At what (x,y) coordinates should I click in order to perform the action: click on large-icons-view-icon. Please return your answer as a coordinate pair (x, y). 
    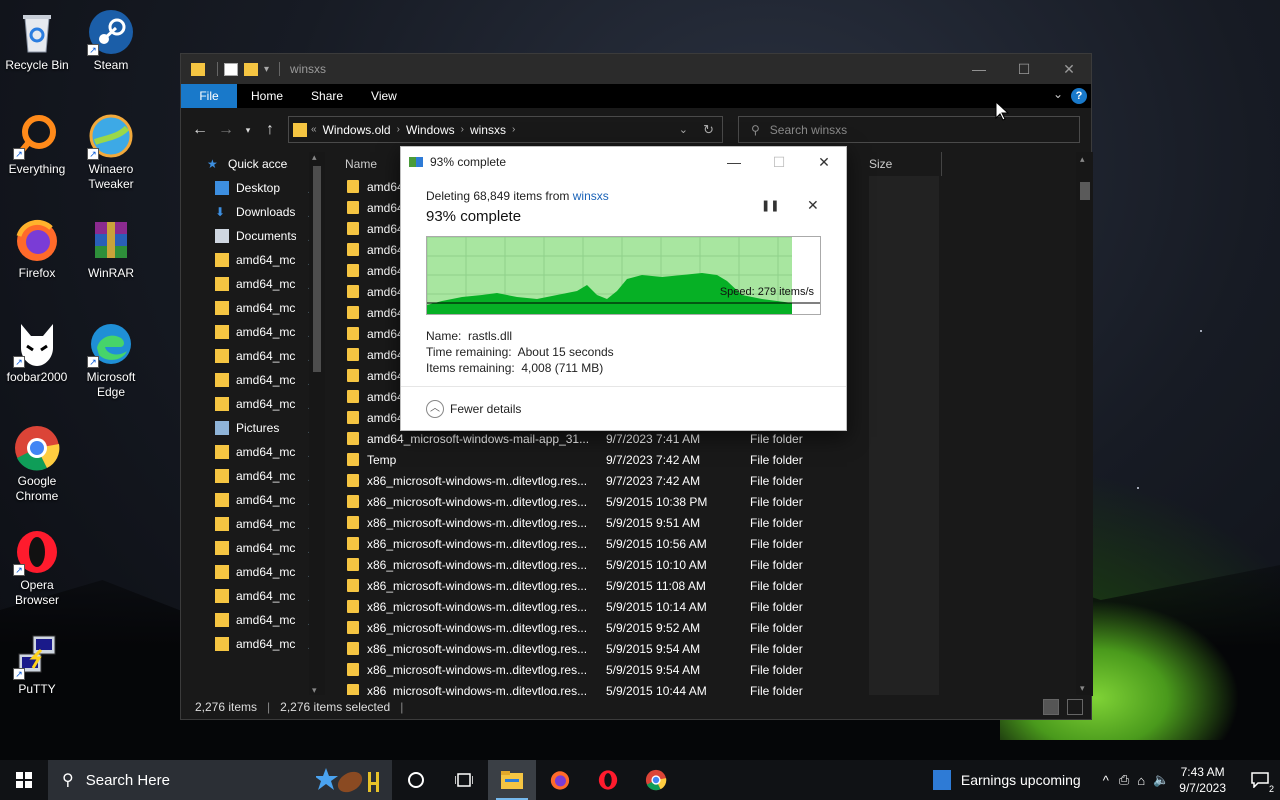
    Looking at the image, I should click on (1075, 707).